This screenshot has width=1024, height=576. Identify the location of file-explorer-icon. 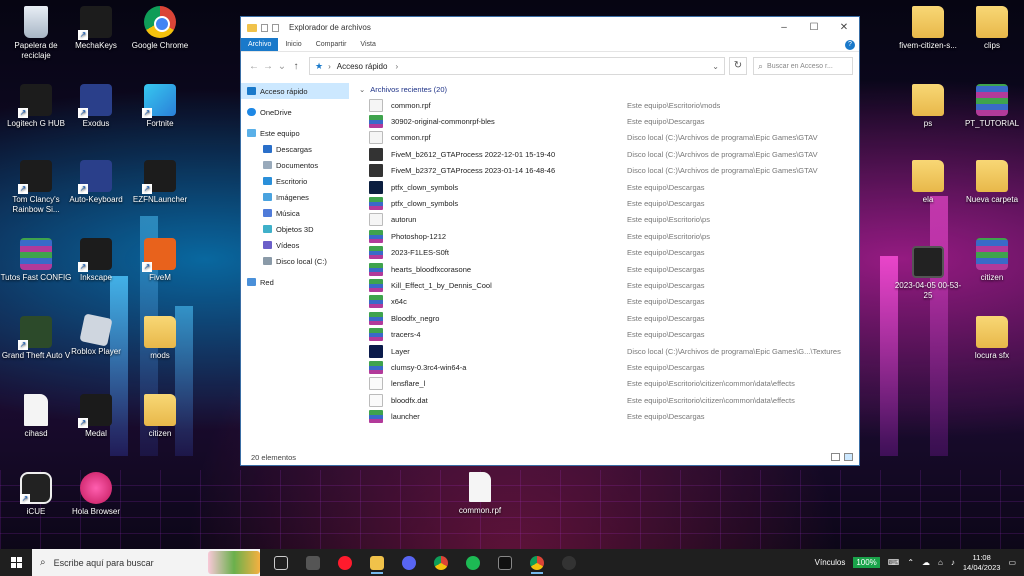
(377, 563).